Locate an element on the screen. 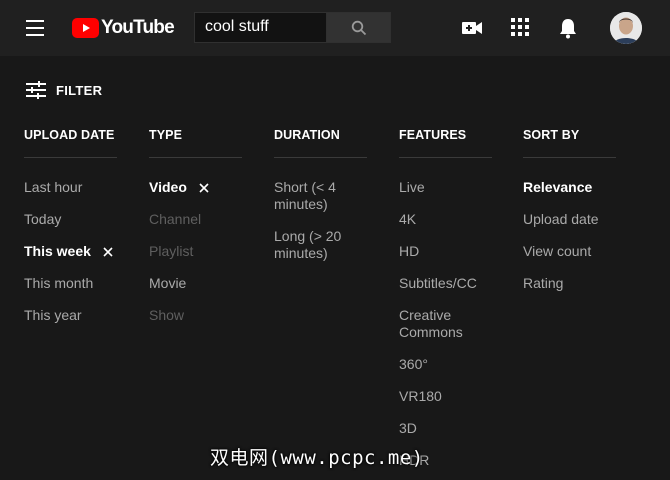 The width and height of the screenshot is (670, 480). notifications-button is located at coordinates (569, 28).